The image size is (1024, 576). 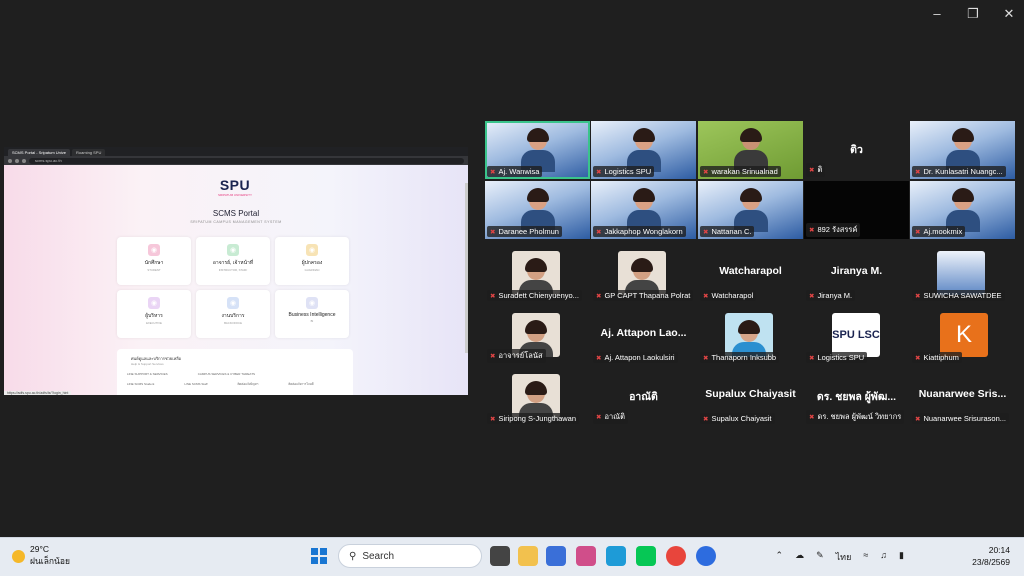 I want to click on scrollbar, so click(x=466, y=268).